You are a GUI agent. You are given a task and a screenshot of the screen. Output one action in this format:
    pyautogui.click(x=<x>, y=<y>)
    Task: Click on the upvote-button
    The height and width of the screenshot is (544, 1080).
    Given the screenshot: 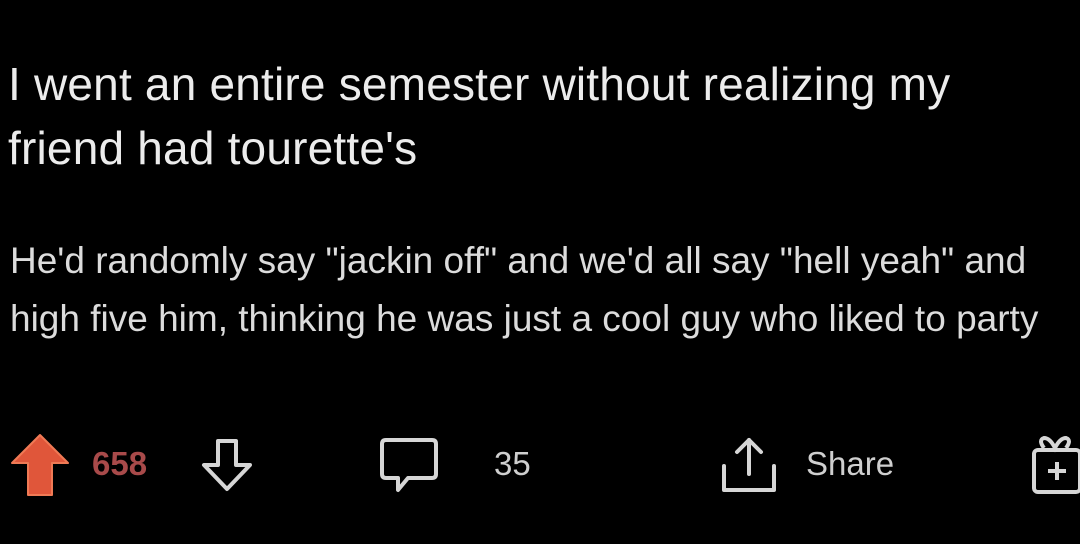 What is the action you would take?
    pyautogui.click(x=40, y=465)
    